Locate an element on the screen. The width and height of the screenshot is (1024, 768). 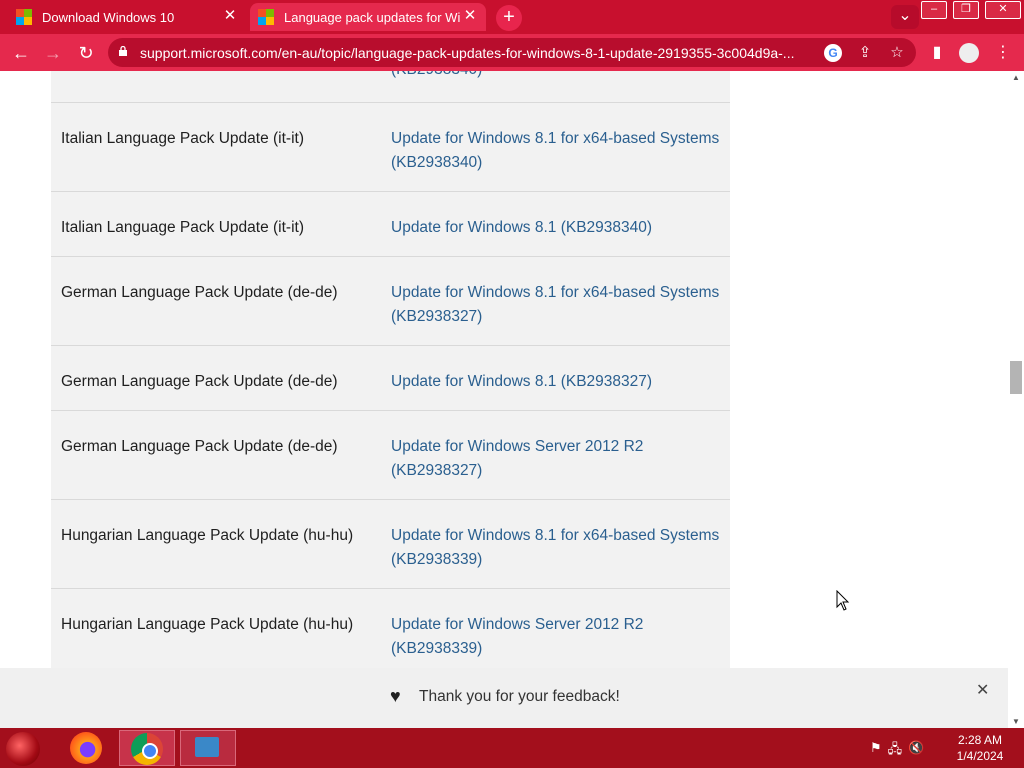
taskbar-chrome is located at coordinates (147, 748).